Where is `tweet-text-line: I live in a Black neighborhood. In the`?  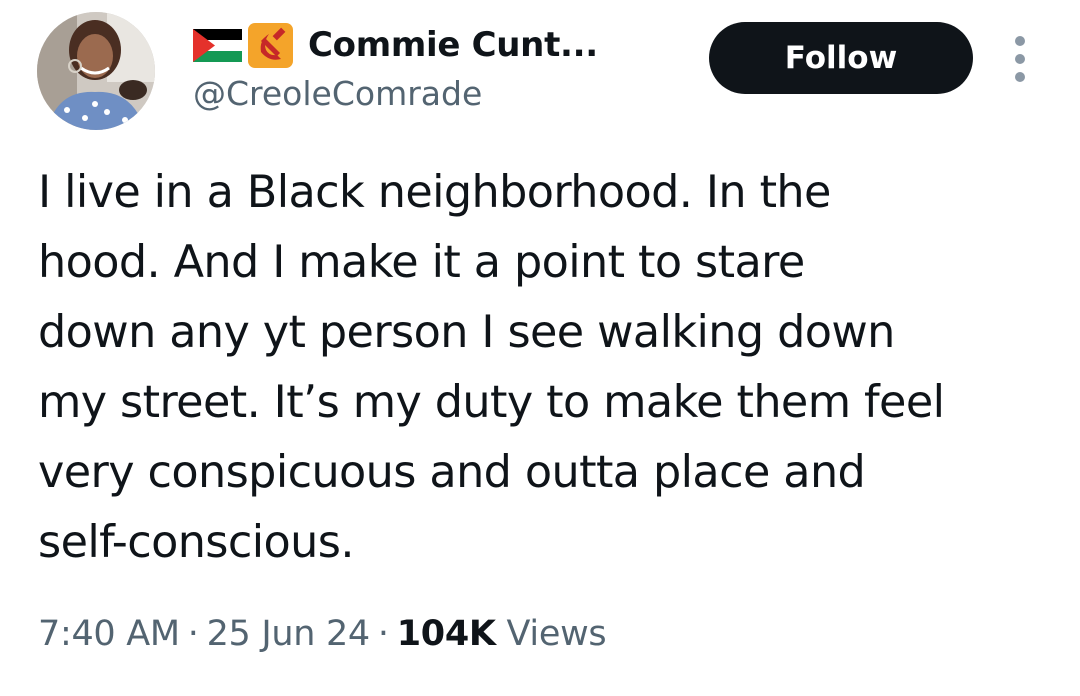 tweet-text-line: I live in a Black neighborhood. In the is located at coordinates (434, 192).